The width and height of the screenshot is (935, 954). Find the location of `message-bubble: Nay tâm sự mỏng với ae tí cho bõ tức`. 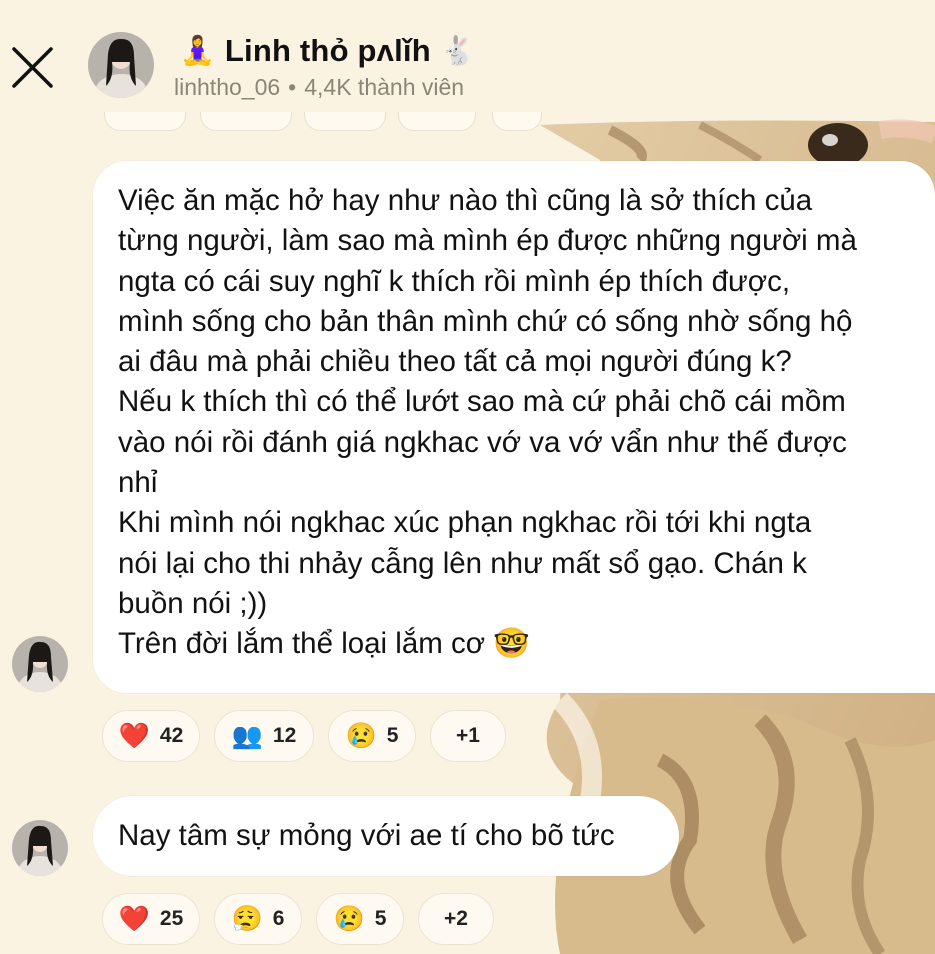

message-bubble: Nay tâm sự mỏng với ae tí cho bõ tức is located at coordinates (386, 836).